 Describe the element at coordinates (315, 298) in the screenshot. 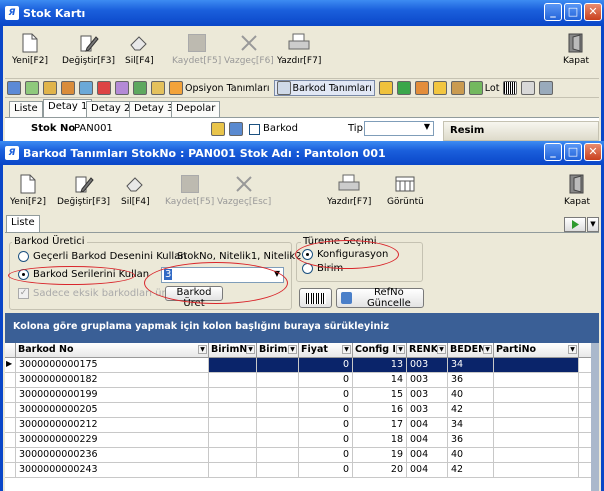

I see `barcode-print-button` at that location.